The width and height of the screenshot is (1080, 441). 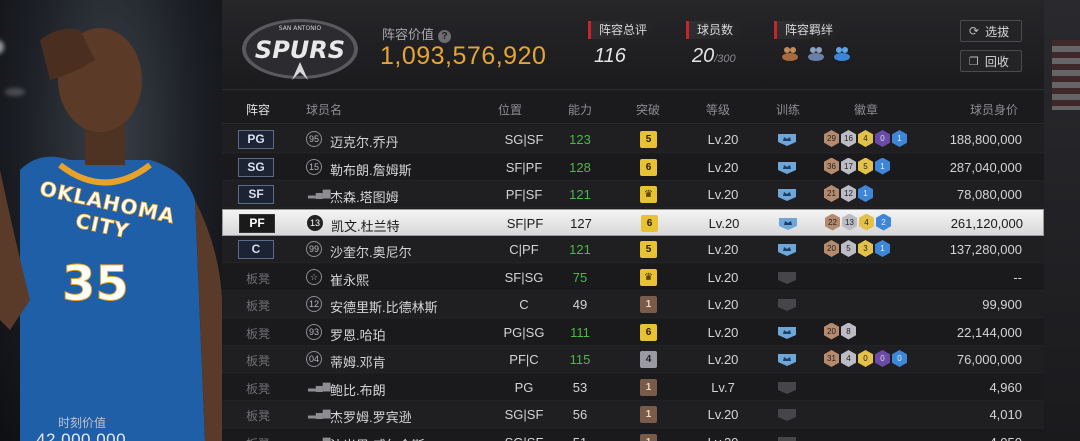 I want to click on player-position: SG|SF, so click(x=524, y=139).